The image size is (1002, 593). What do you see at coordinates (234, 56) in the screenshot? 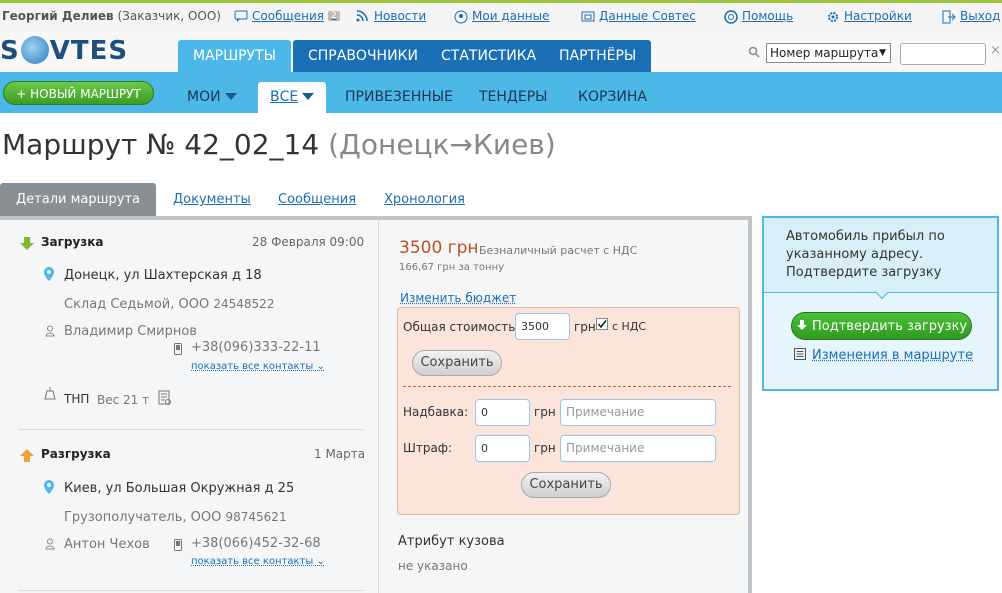
I see `tab-routes: МАРШРУТЫ` at bounding box center [234, 56].